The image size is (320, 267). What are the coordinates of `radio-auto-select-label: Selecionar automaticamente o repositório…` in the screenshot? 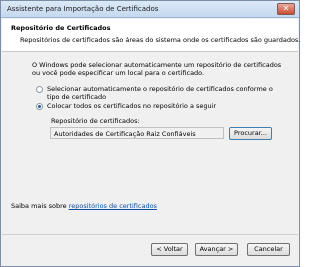 It's located at (161, 93).